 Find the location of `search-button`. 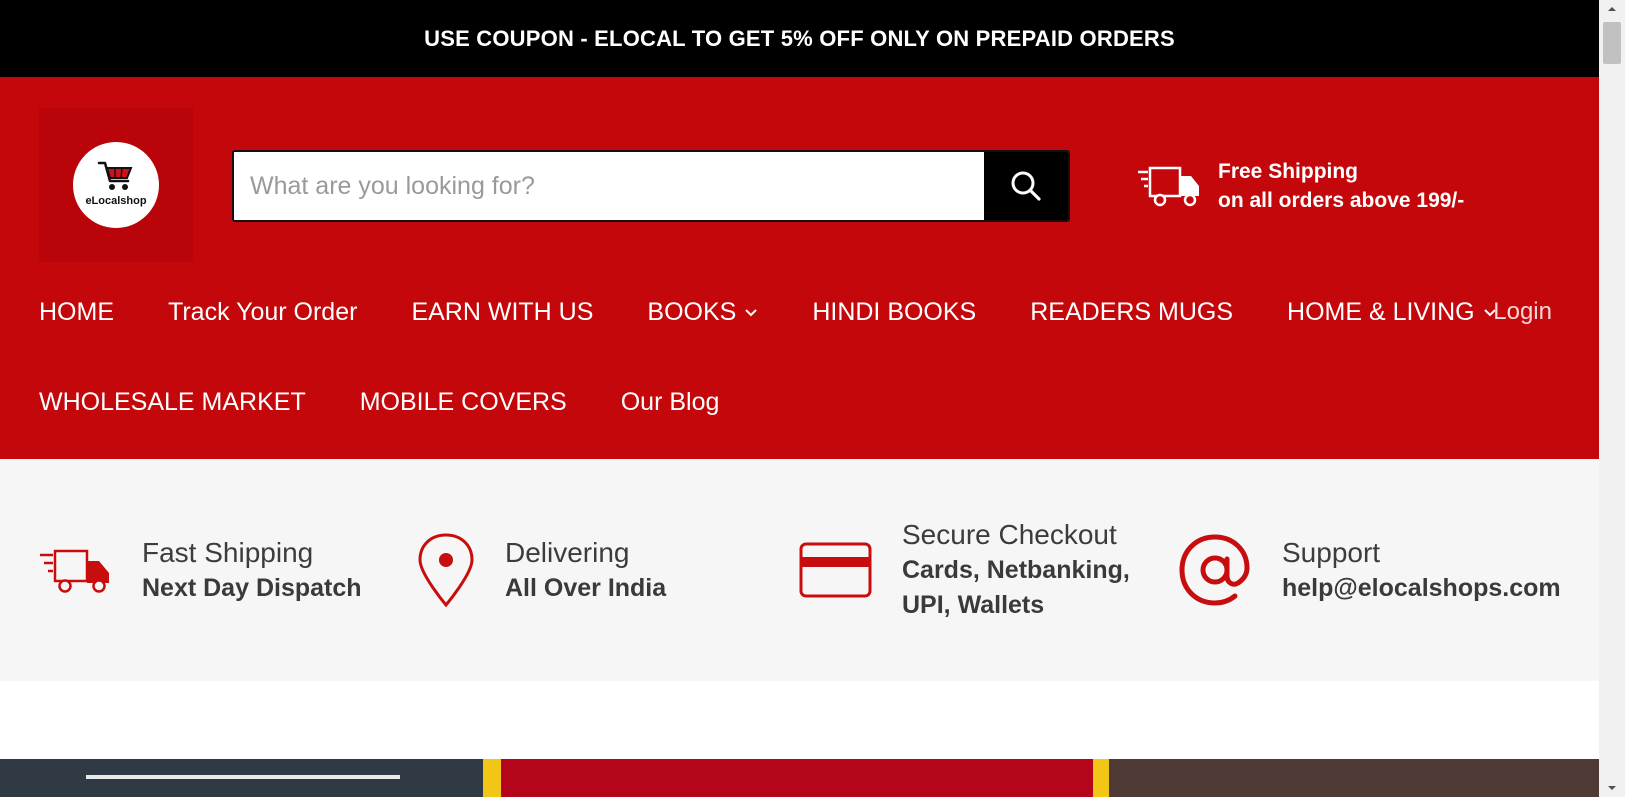

search-button is located at coordinates (1026, 186).